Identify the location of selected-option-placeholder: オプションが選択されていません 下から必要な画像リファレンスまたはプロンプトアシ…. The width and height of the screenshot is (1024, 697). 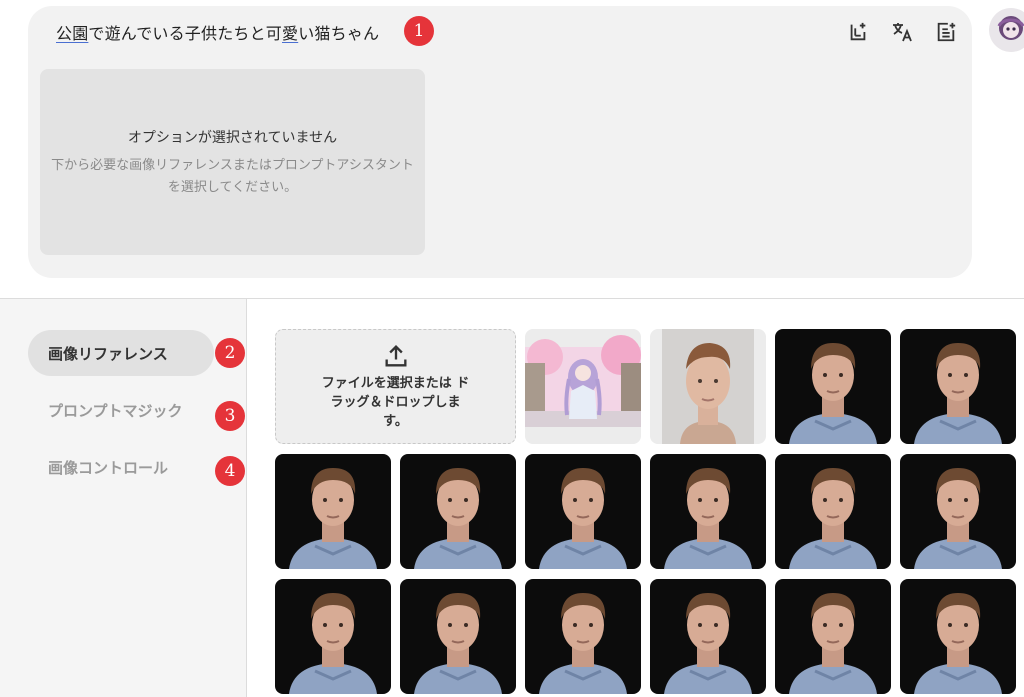
(232, 162).